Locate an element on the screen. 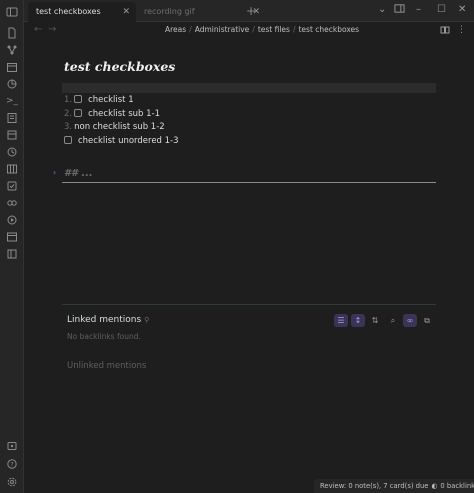 The width and height of the screenshot is (474, 493). copy-icon: ⧉ is located at coordinates (427, 320).